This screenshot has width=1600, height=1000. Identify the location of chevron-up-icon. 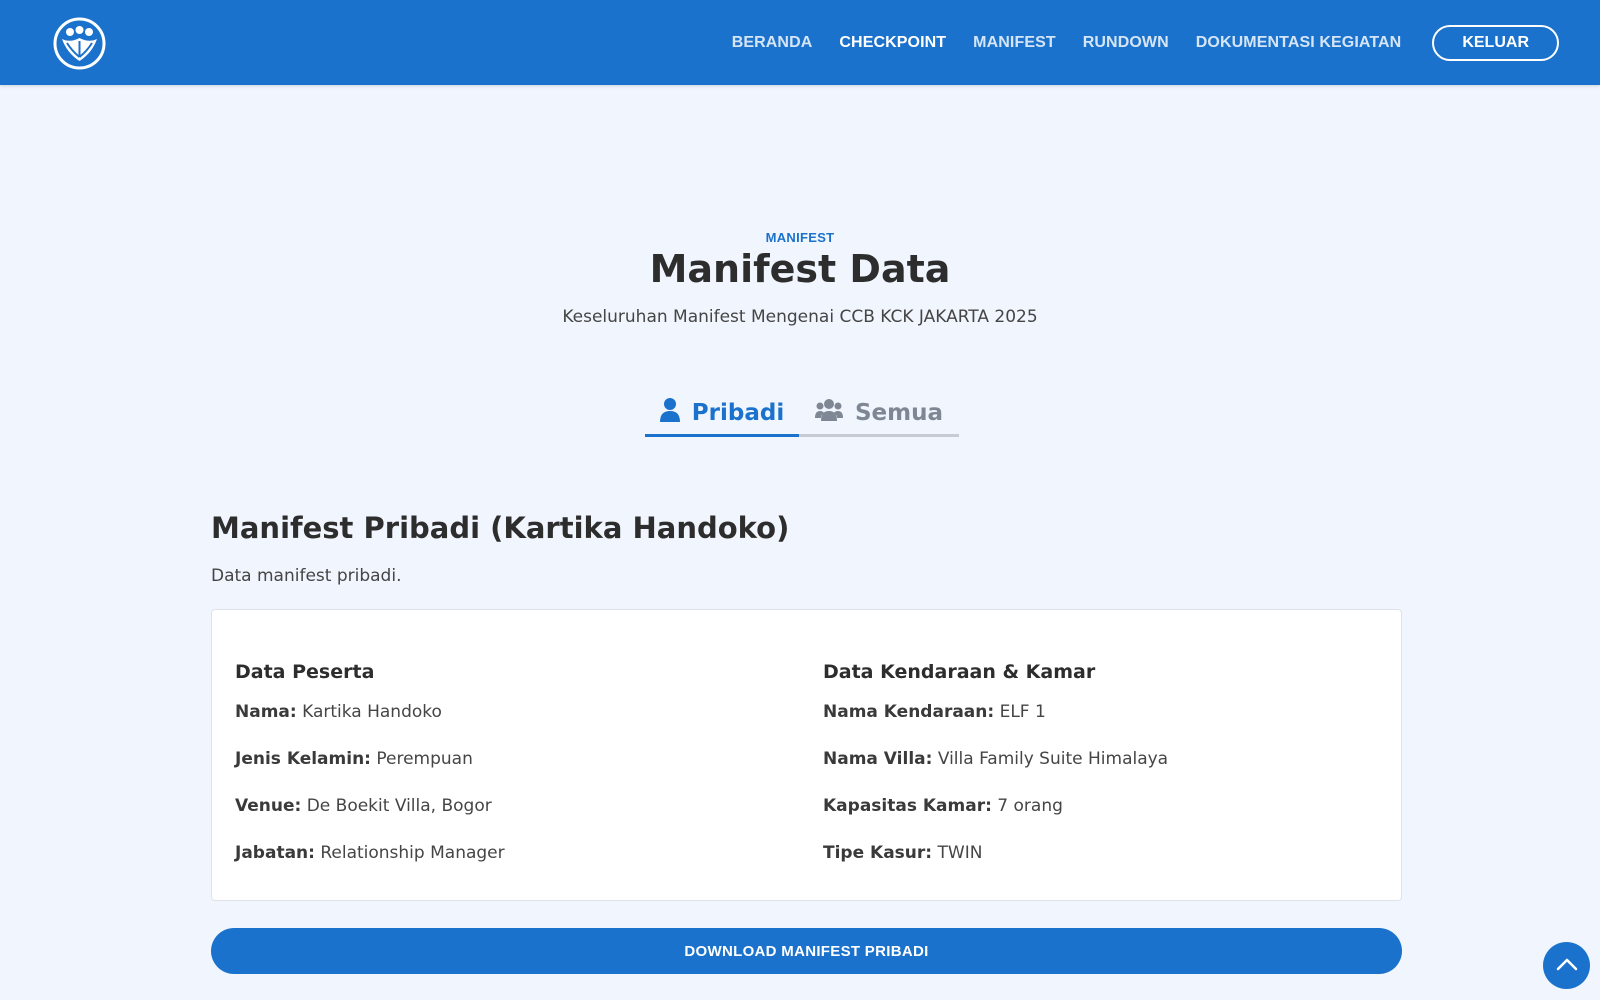
(1567, 965).